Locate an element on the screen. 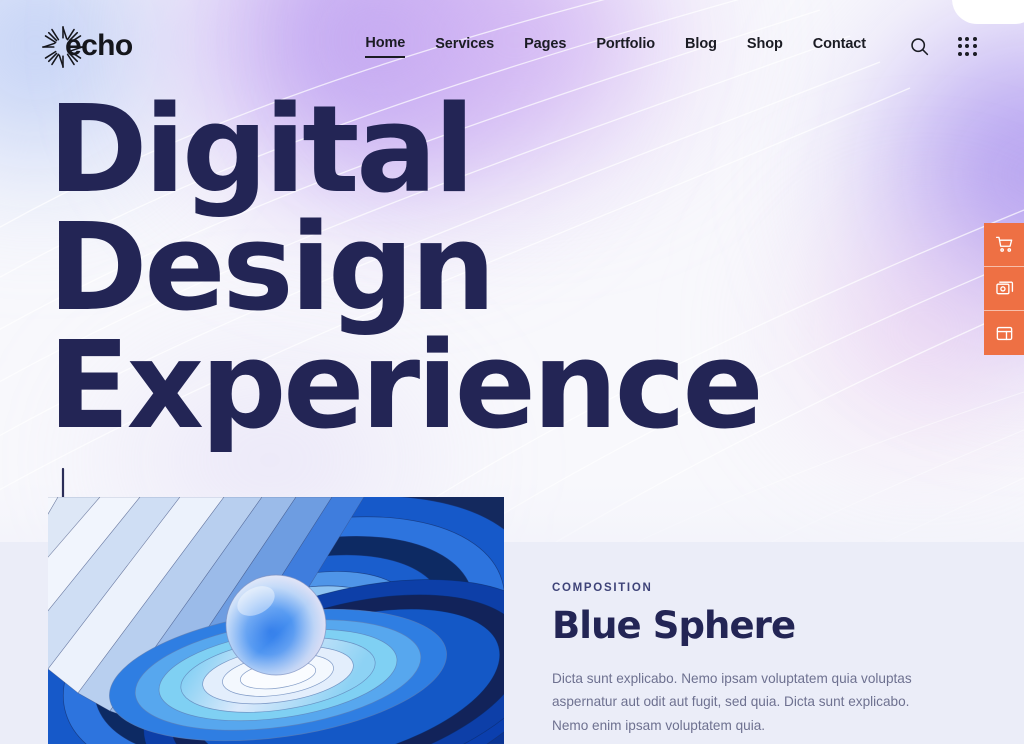 Image resolution: width=1024 pixels, height=744 pixels. grid-menu-button is located at coordinates (967, 46).